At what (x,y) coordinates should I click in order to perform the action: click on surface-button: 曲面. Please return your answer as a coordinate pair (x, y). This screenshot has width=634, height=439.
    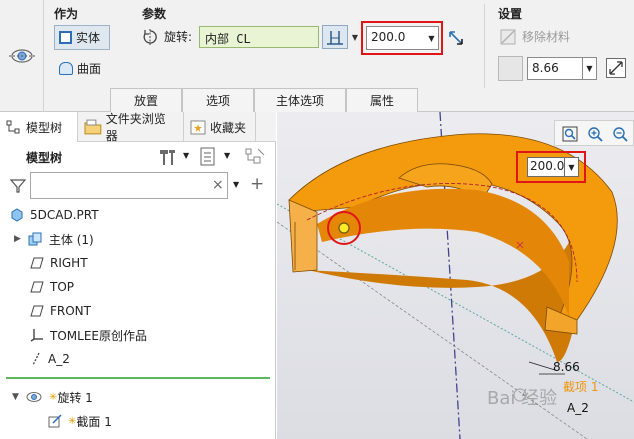
    Looking at the image, I should click on (84, 68).